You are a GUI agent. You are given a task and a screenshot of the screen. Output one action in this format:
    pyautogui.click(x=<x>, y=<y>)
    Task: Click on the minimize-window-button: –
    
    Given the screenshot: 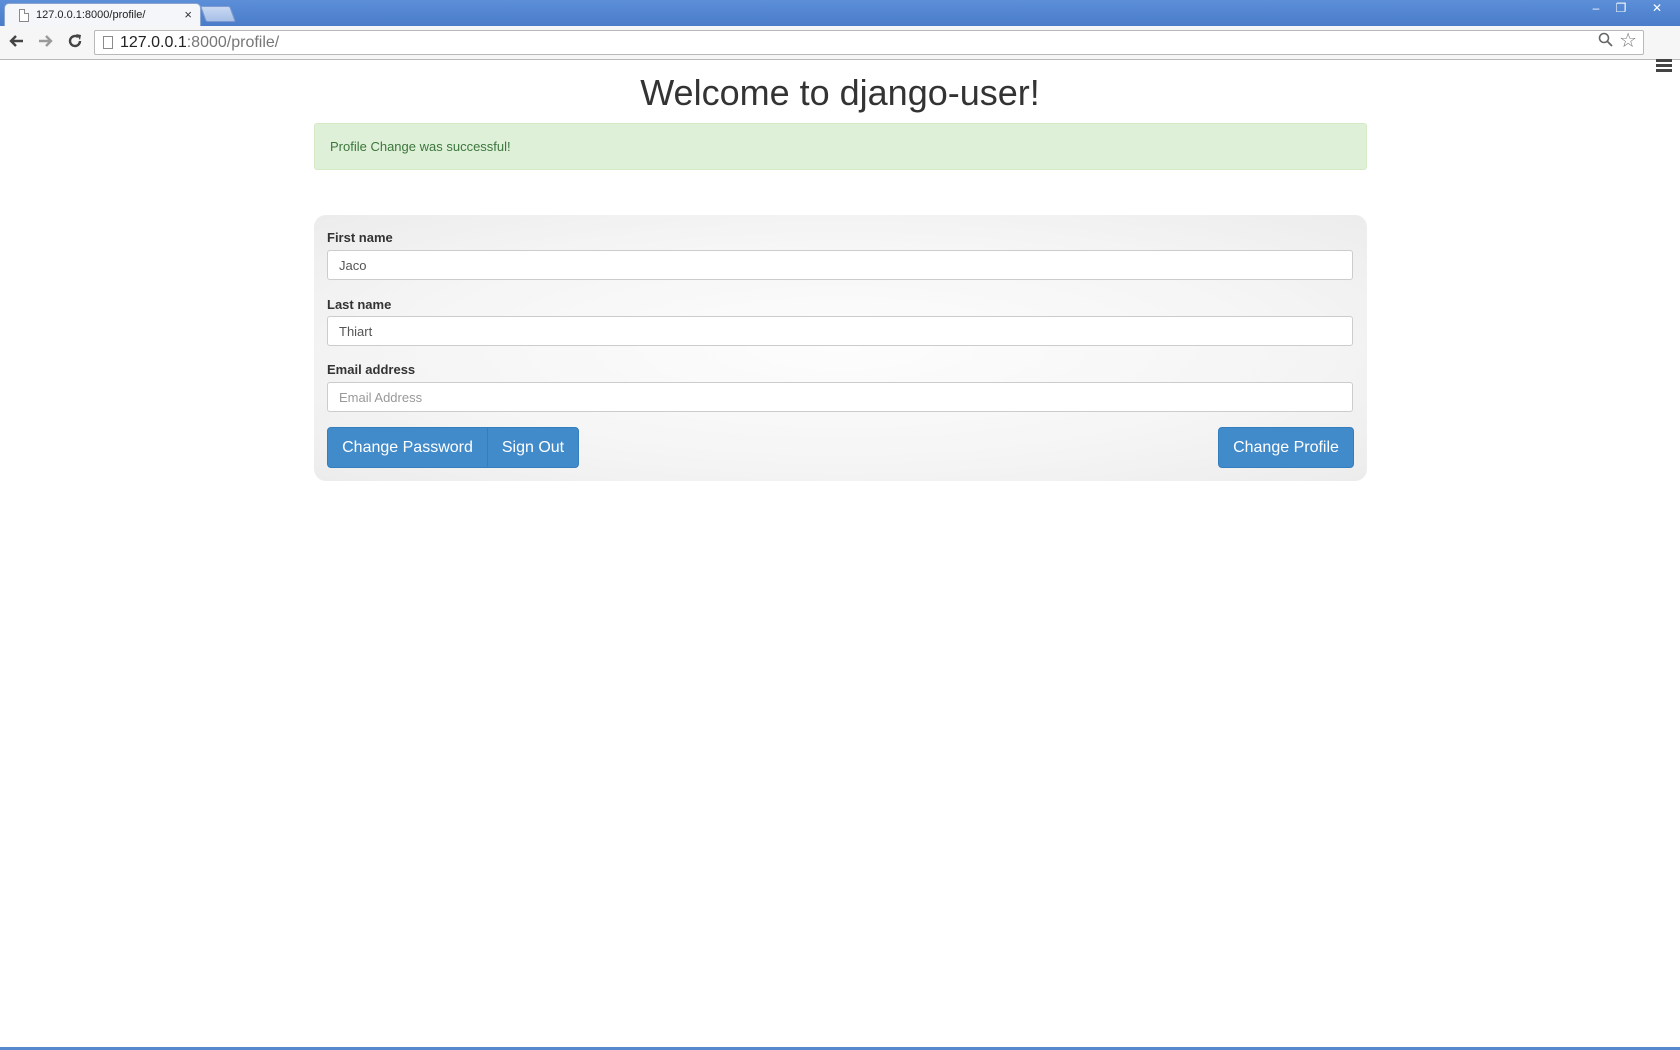 What is the action you would take?
    pyautogui.click(x=1596, y=9)
    